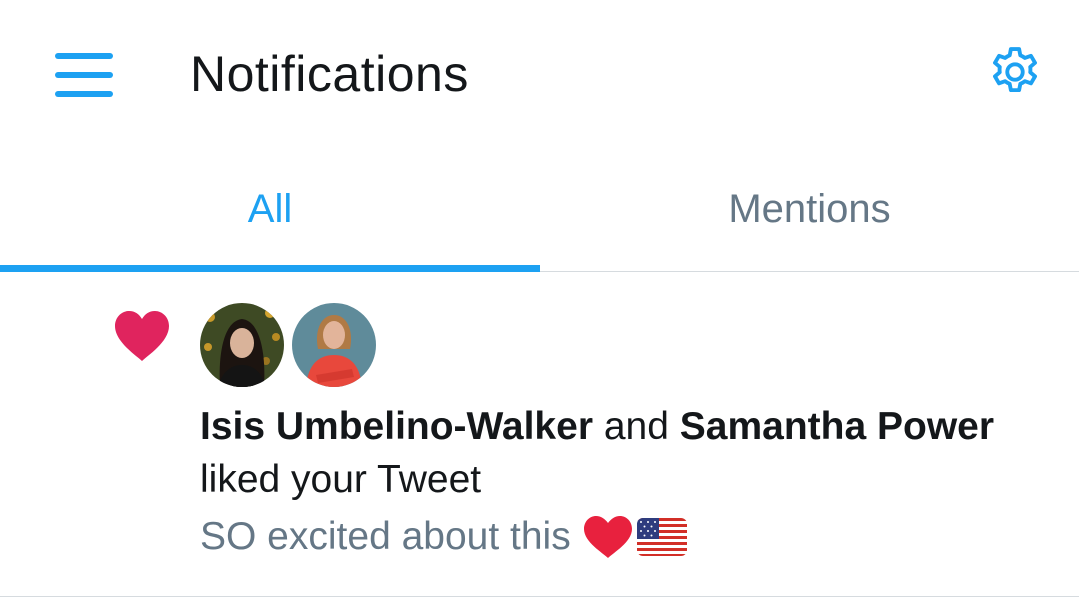 This screenshot has width=1079, height=613. Describe the element at coordinates (396, 426) in the screenshot. I see `user-name-1: Isis Umbelino-Walker` at that location.